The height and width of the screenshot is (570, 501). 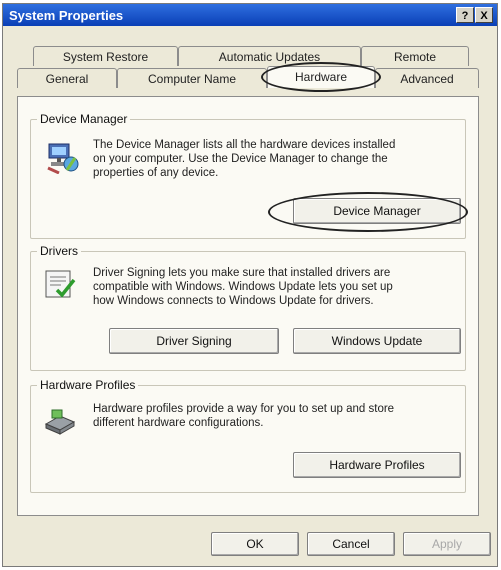 What do you see at coordinates (377, 211) in the screenshot?
I see `device-manager-button: Device Manager` at bounding box center [377, 211].